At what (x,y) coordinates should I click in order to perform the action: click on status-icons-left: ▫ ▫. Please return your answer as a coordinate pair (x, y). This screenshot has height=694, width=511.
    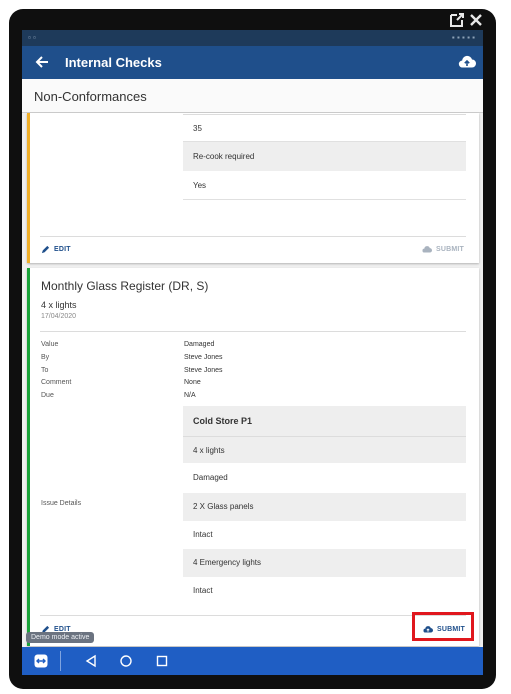
    Looking at the image, I should click on (32, 37).